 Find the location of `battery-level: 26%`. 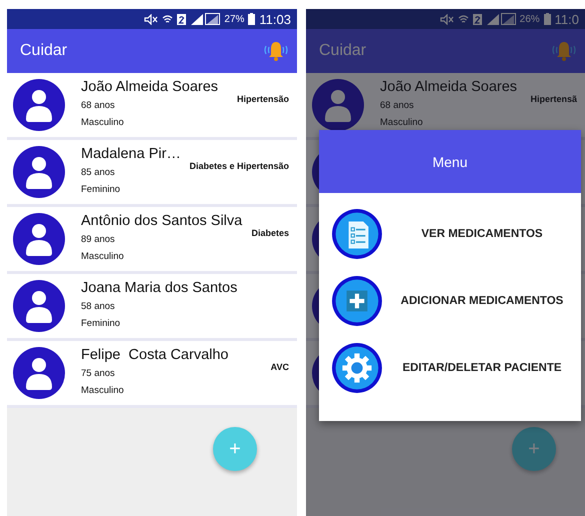

battery-level: 26% is located at coordinates (530, 19).